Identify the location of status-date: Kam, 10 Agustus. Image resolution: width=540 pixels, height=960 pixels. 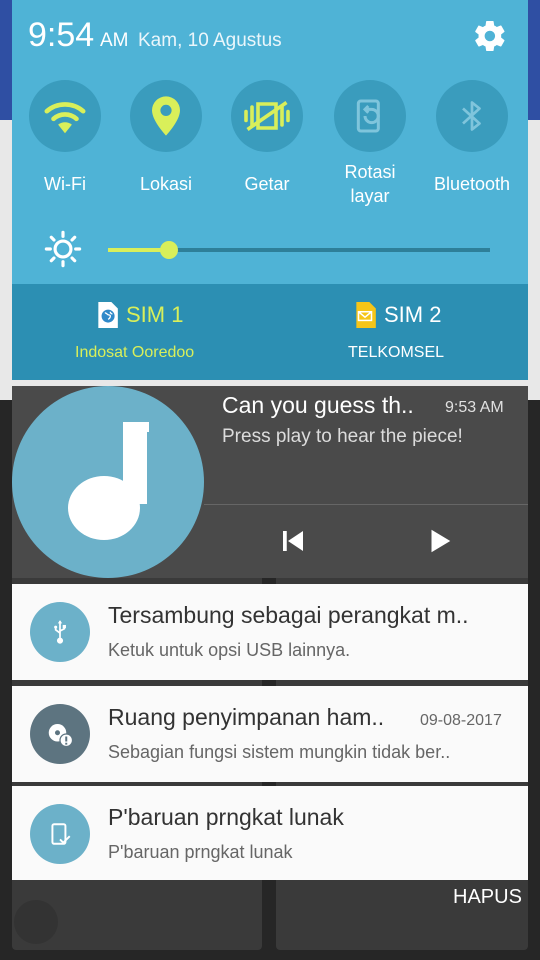
(210, 40).